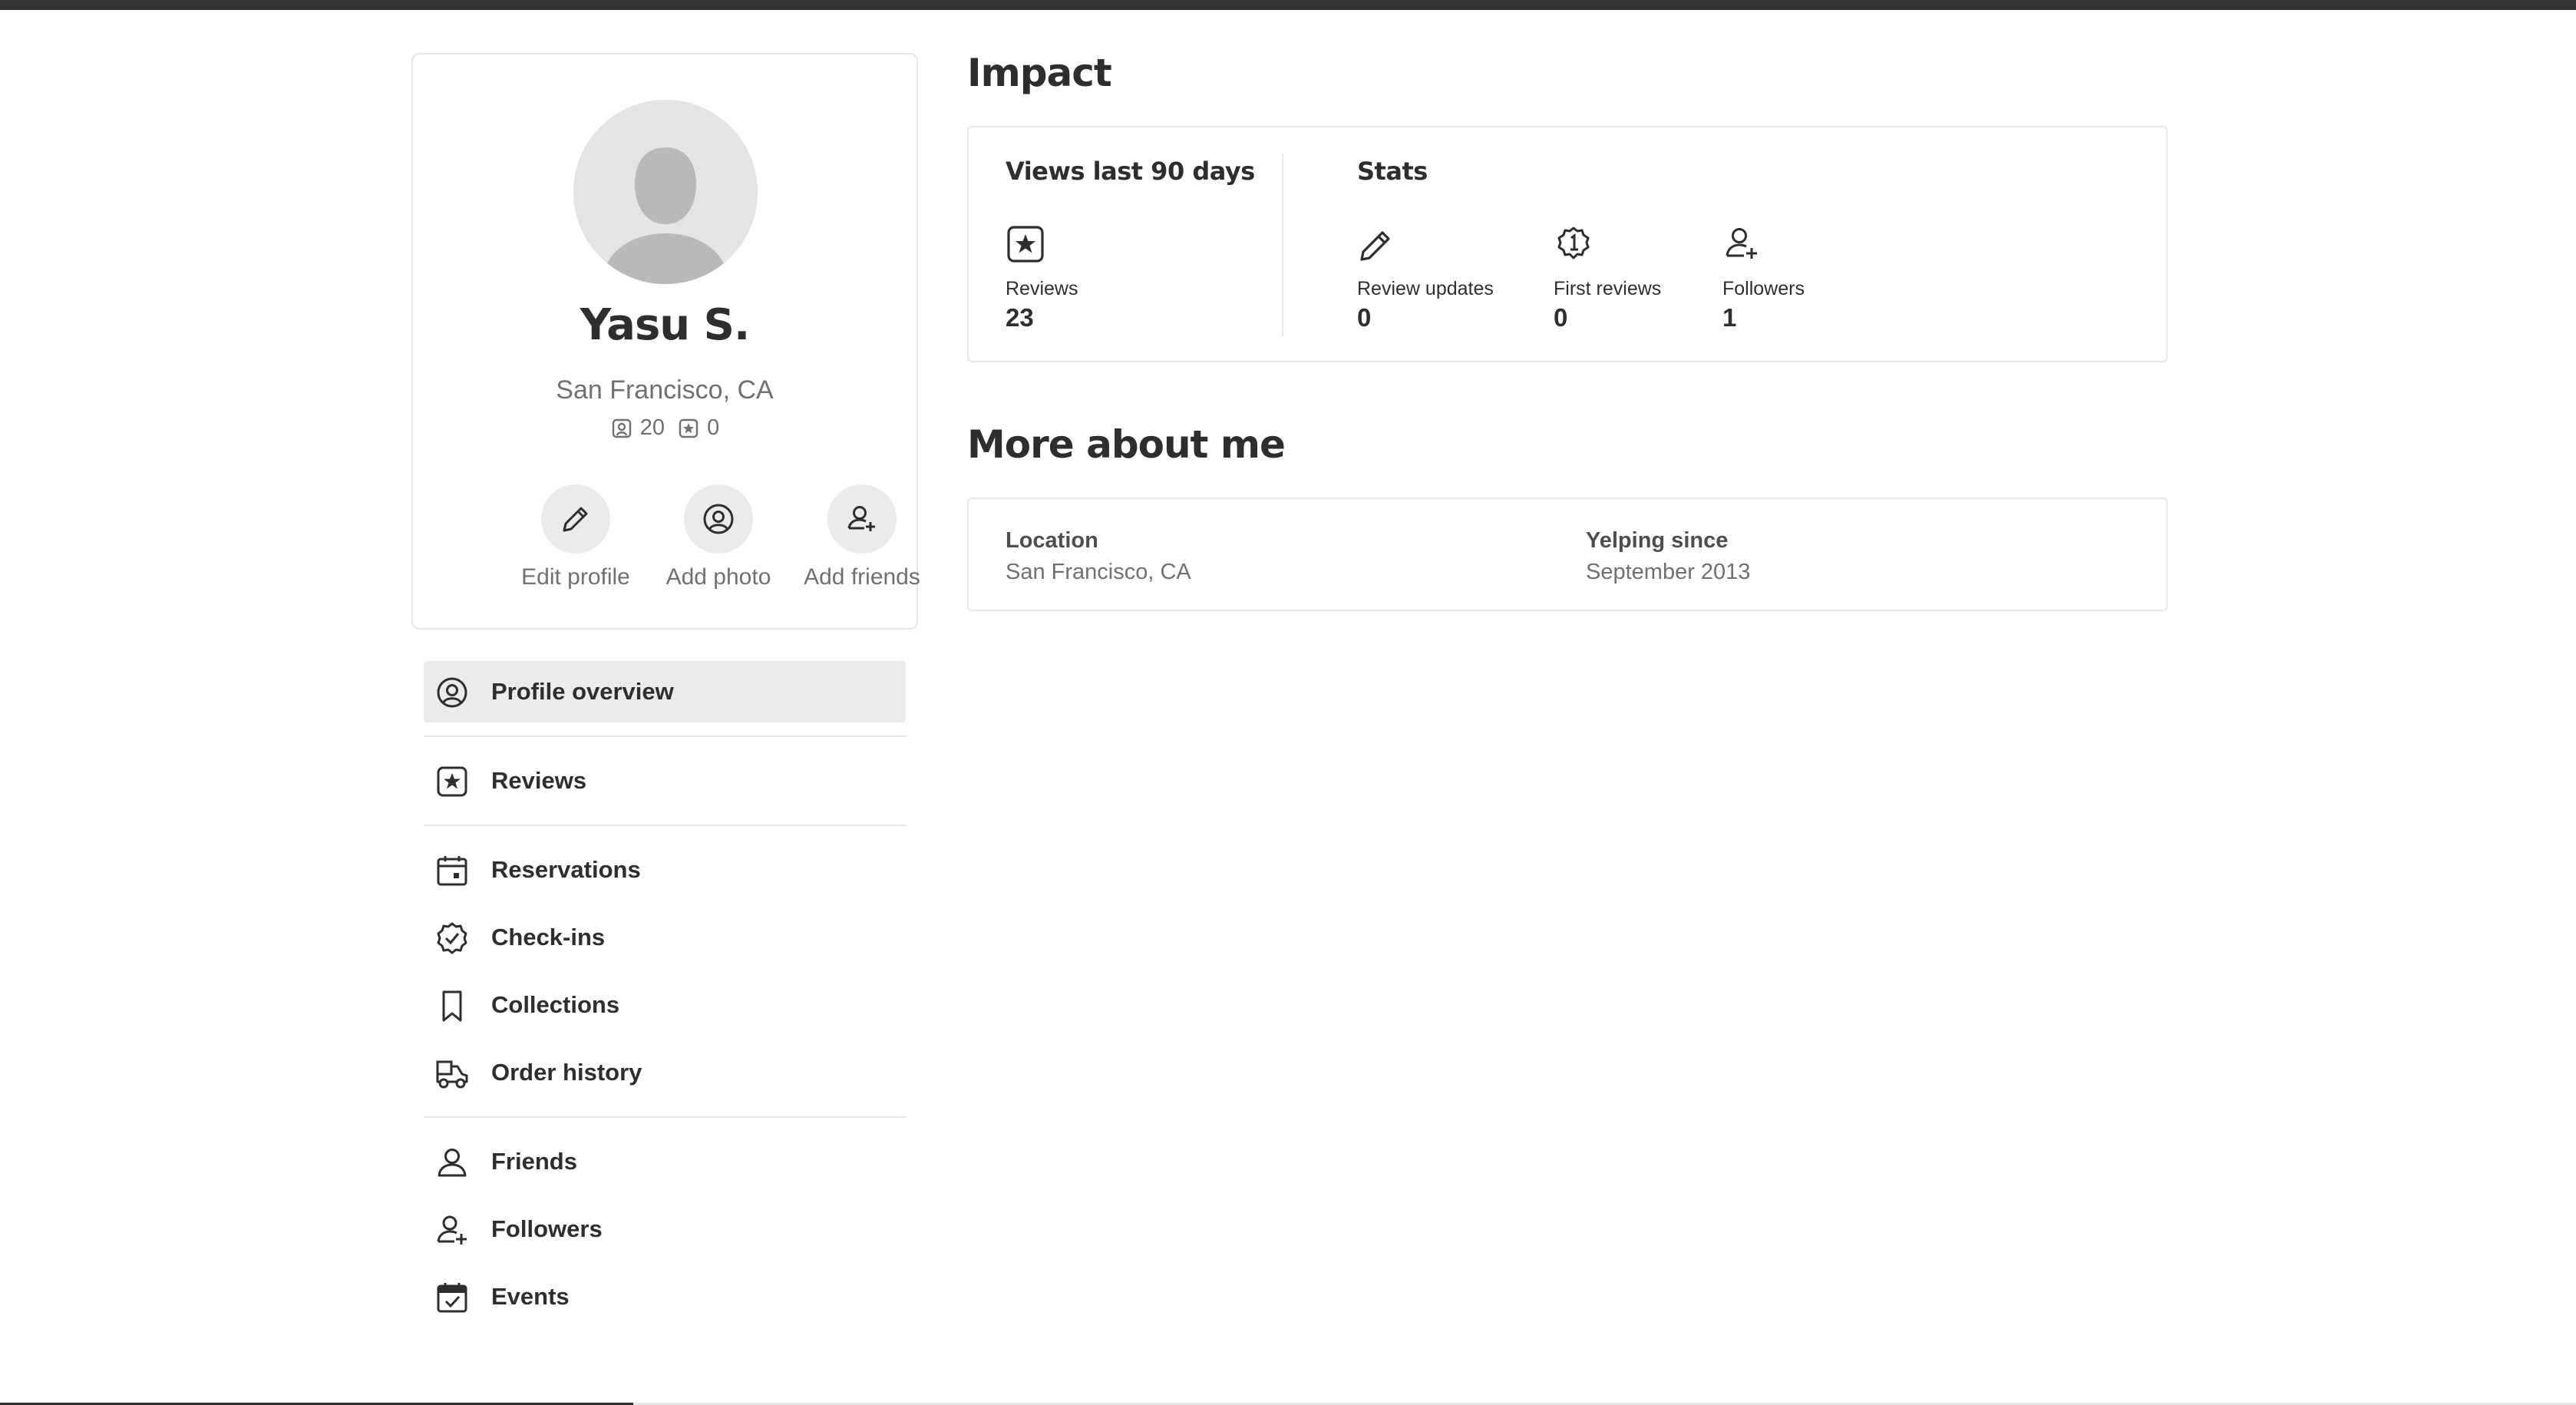  What do you see at coordinates (718, 537) in the screenshot?
I see `add-photo-button: Add photo` at bounding box center [718, 537].